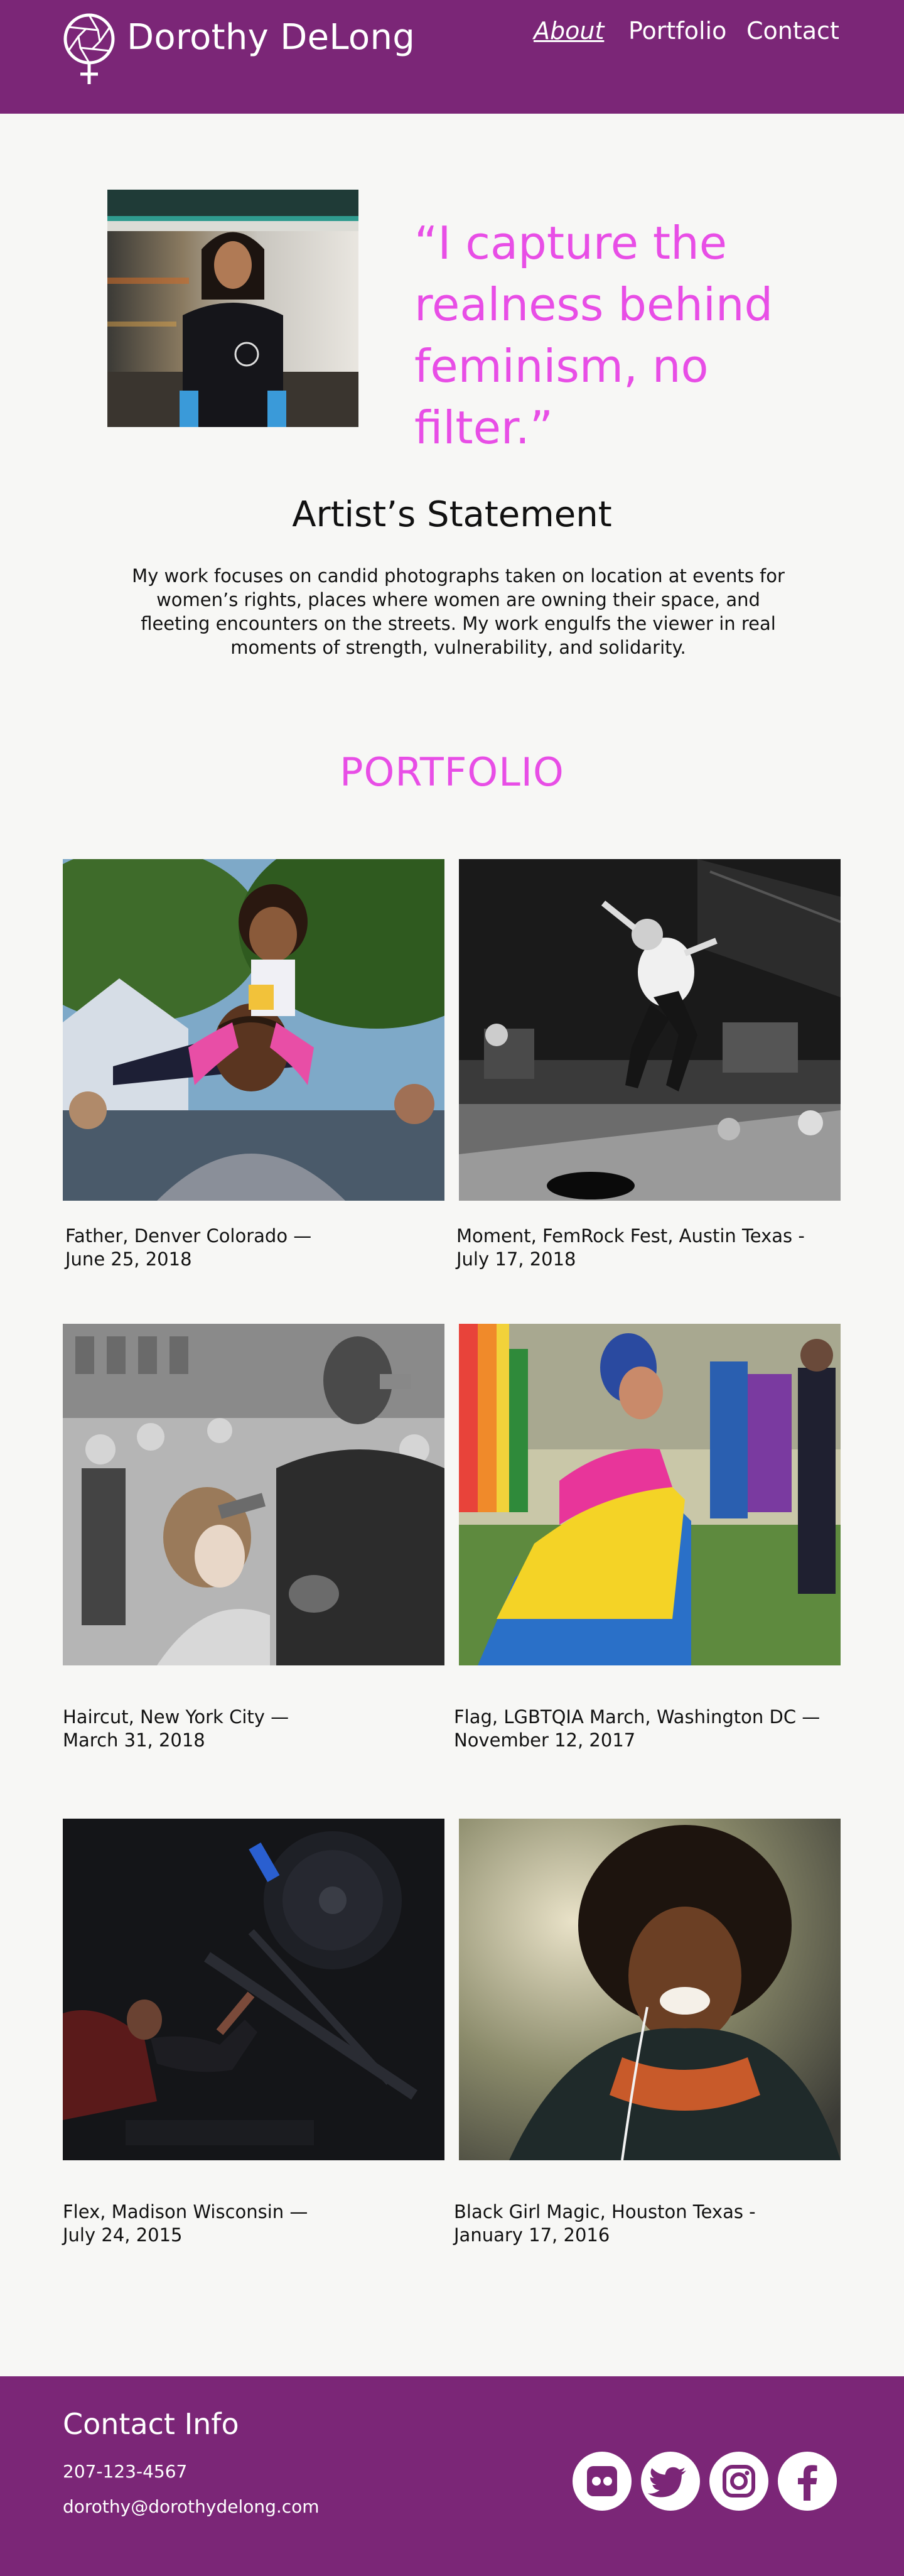  What do you see at coordinates (191, 2507) in the screenshot?
I see `contact-email: dorothy@dorothydelong.com` at bounding box center [191, 2507].